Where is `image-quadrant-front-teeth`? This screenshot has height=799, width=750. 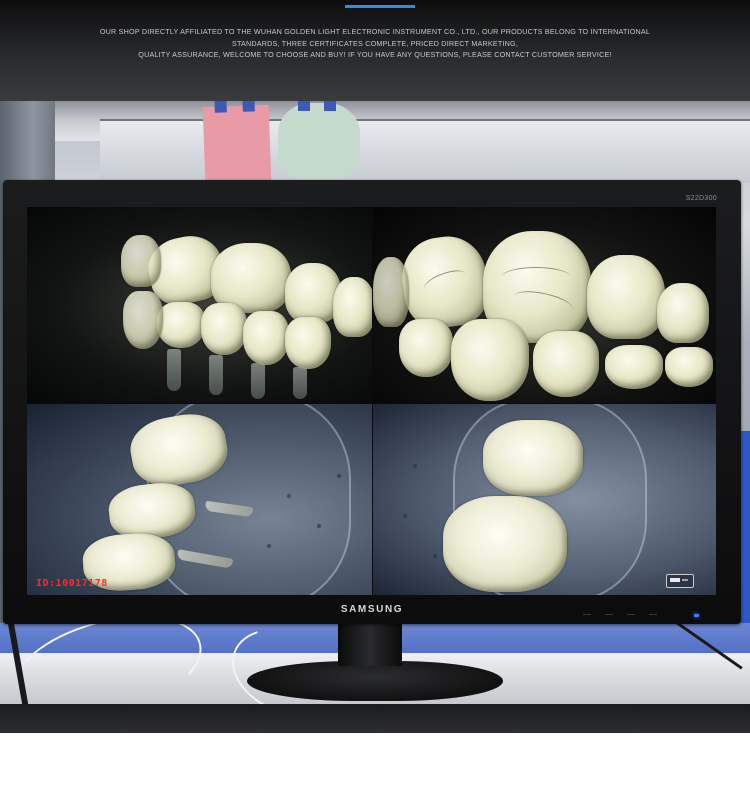 image-quadrant-front-teeth is located at coordinates (199, 305).